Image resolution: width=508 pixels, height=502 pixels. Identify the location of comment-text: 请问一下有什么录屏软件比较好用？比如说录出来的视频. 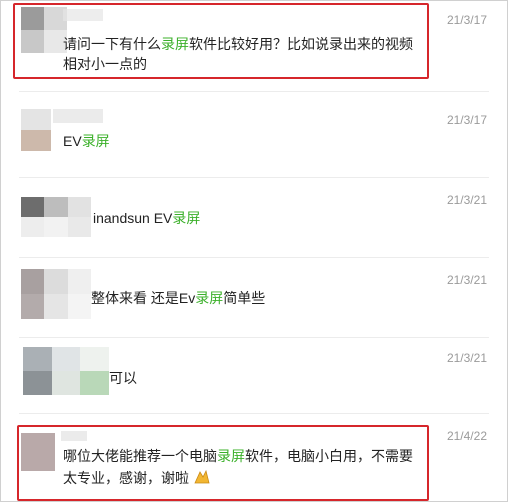
(238, 44).